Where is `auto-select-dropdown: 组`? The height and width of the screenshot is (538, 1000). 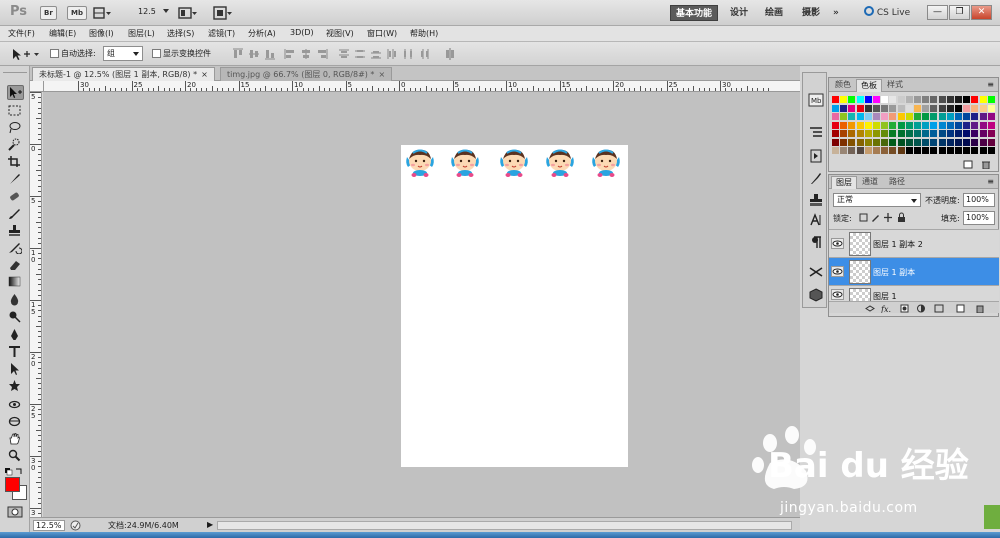 auto-select-dropdown: 组 is located at coordinates (123, 53).